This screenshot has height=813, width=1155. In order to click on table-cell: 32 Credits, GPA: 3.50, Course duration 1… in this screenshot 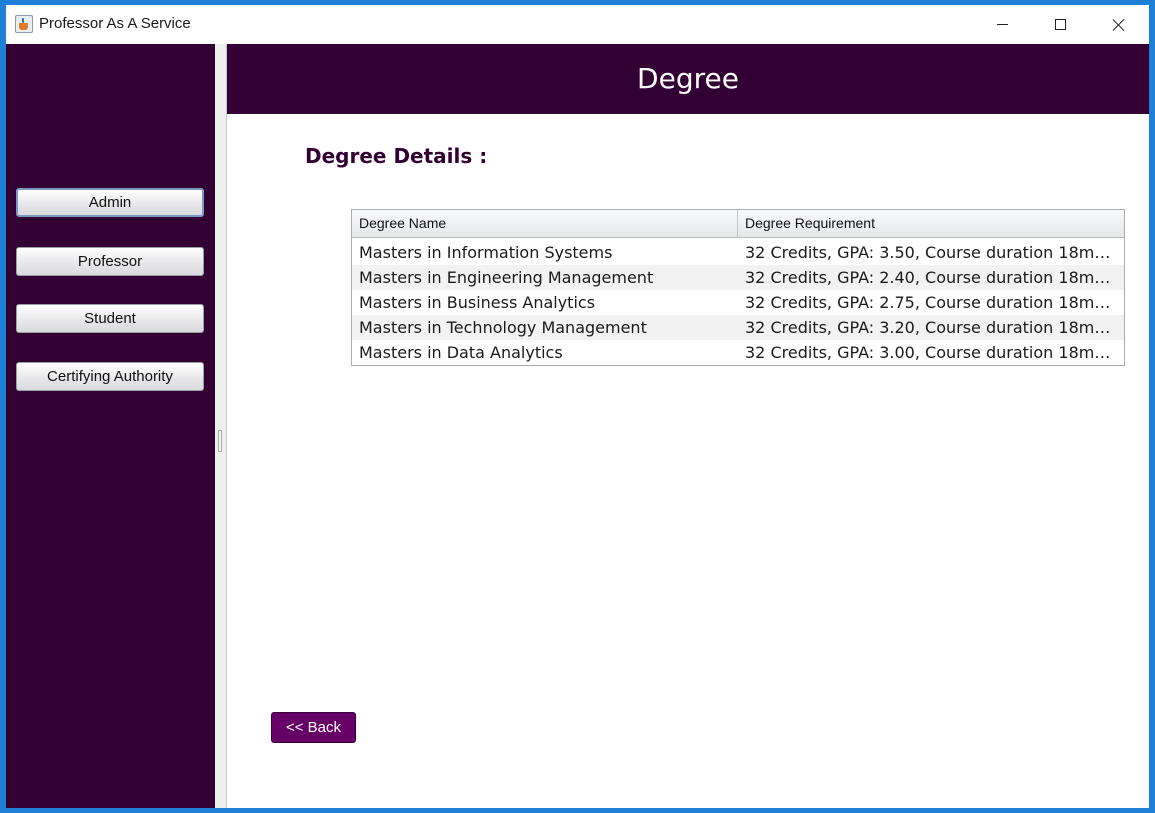, I will do `click(931, 252)`.